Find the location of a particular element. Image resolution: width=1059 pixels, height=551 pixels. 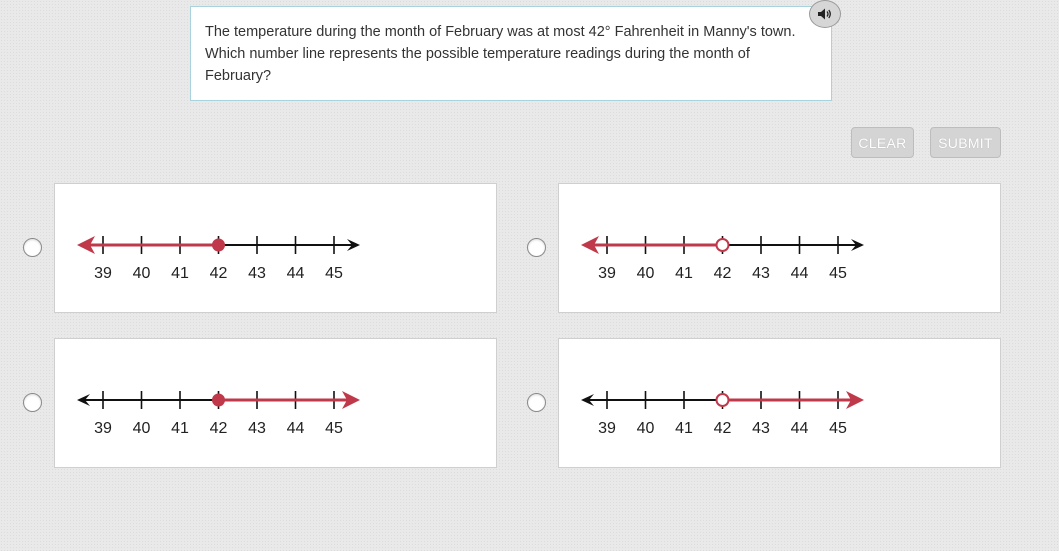

option-d-card: 39 40 41 42 43 44 45 is located at coordinates (779, 403).